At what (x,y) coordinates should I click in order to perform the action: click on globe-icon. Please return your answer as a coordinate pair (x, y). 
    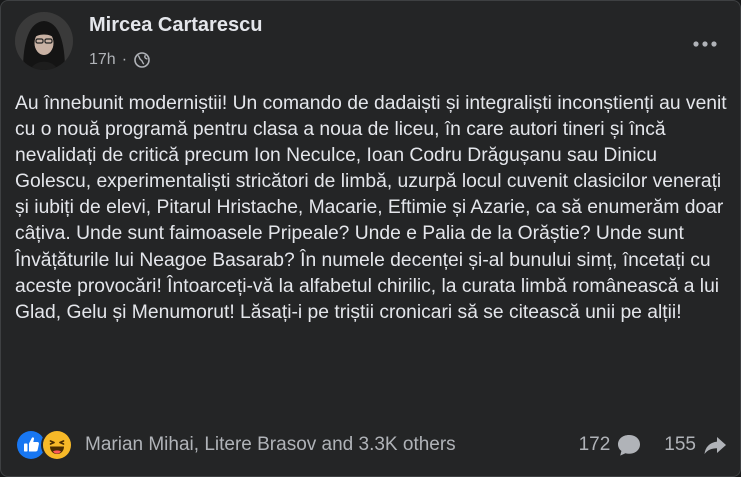
    Looking at the image, I should click on (142, 60).